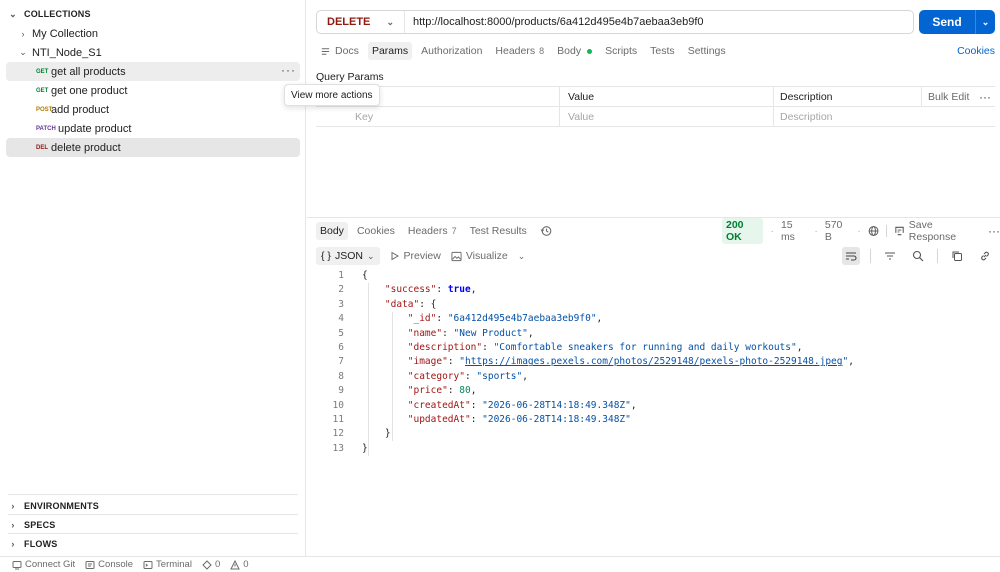  What do you see at coordinates (153, 147) in the screenshot?
I see `request-delete-product: DEL delete product` at bounding box center [153, 147].